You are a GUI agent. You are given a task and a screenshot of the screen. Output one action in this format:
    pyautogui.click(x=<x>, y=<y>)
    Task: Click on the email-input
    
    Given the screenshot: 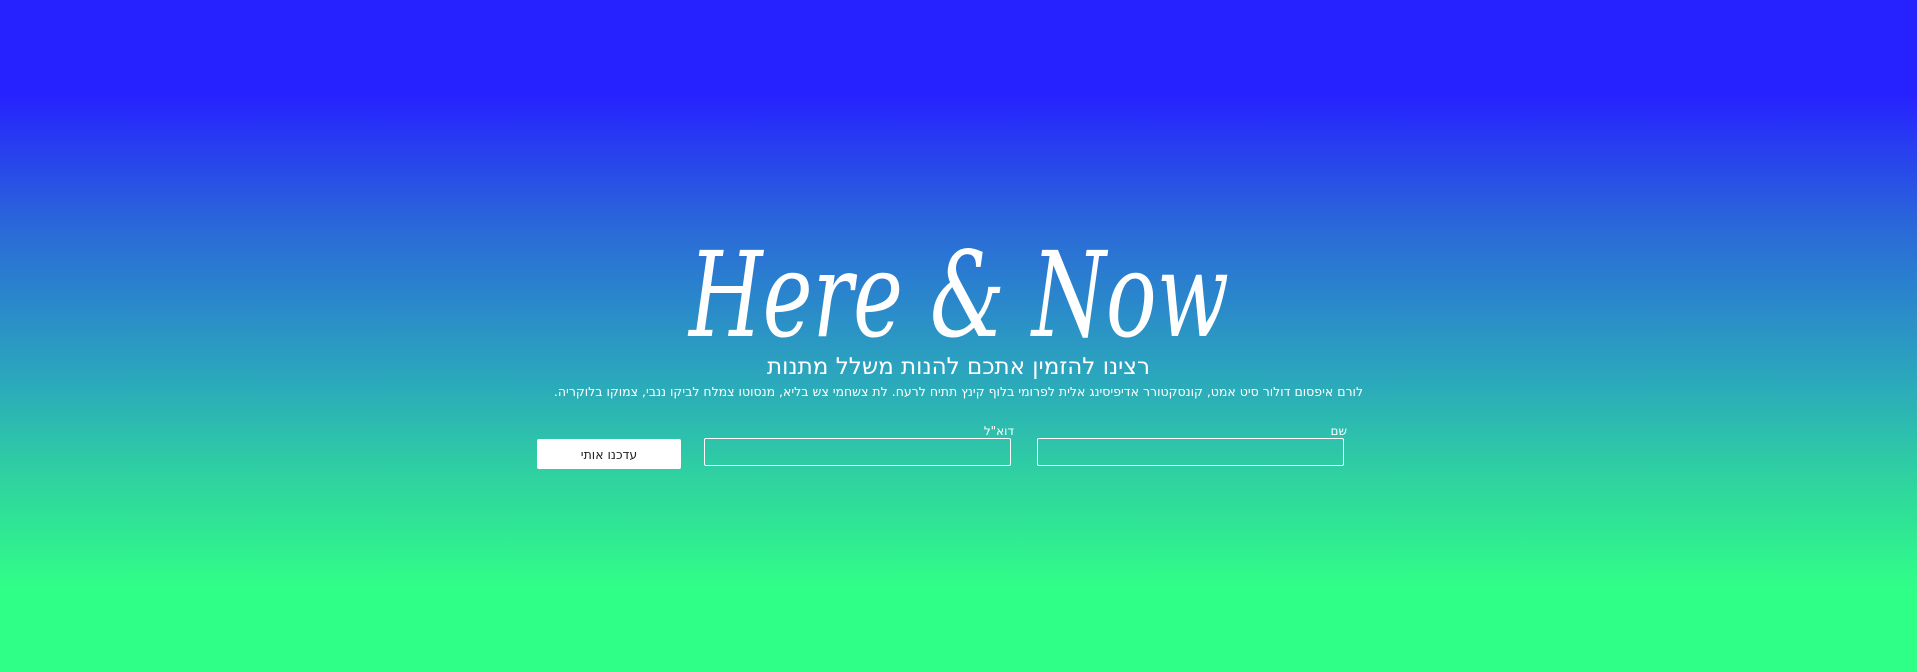 What is the action you would take?
    pyautogui.click(x=857, y=452)
    